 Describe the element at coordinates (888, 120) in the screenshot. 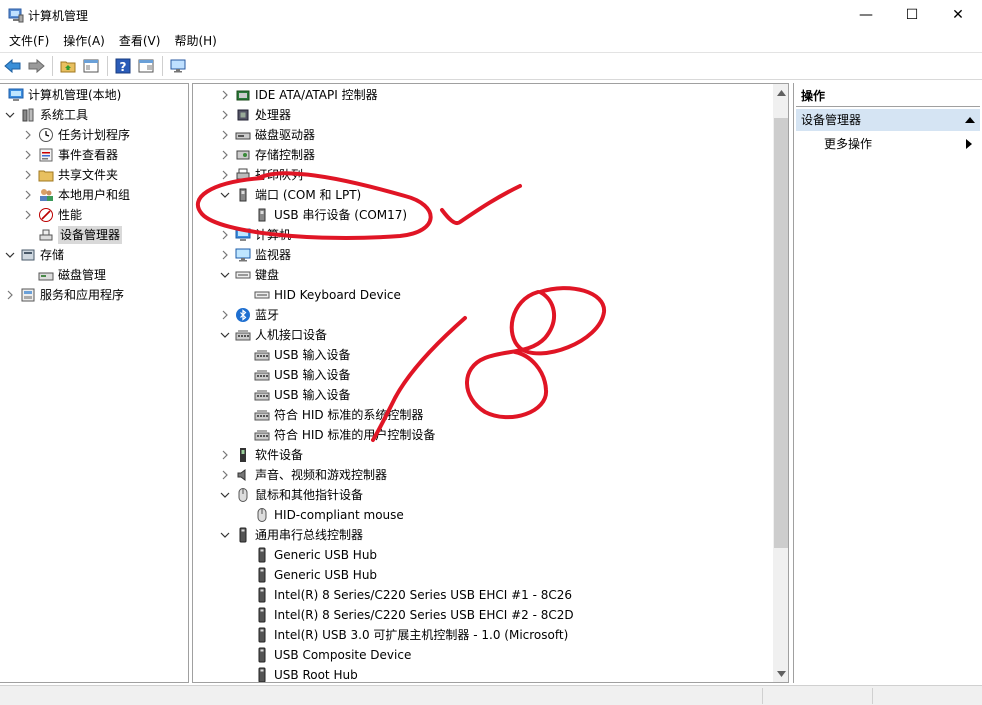

I see `actions-section-device-manager: 设备管理器` at that location.